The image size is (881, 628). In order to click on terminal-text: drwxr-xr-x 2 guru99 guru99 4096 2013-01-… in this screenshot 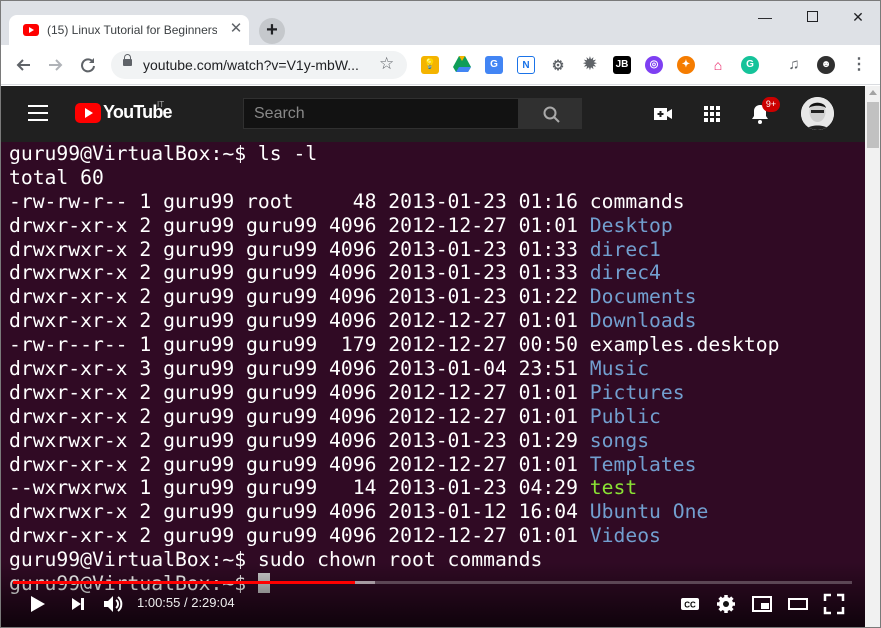, I will do `click(299, 297)`.